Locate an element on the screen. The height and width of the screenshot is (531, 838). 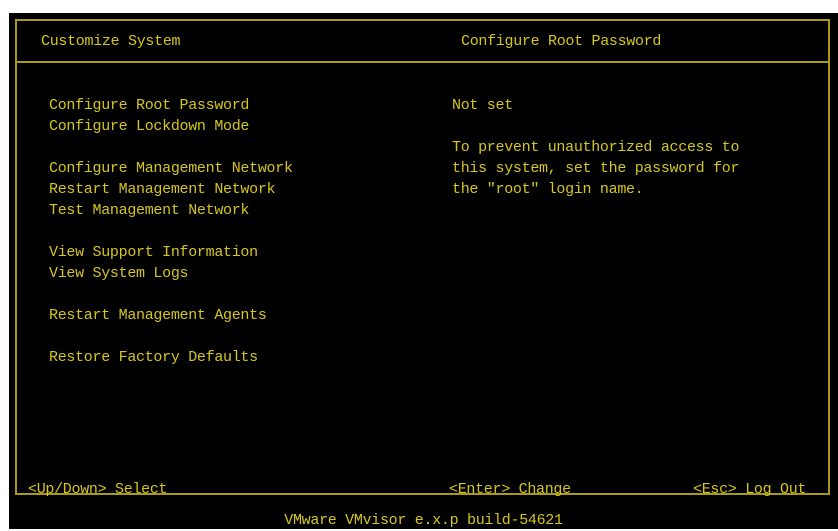
menu-item-restart-management-network: Restart Management Network is located at coordinates (162, 189).